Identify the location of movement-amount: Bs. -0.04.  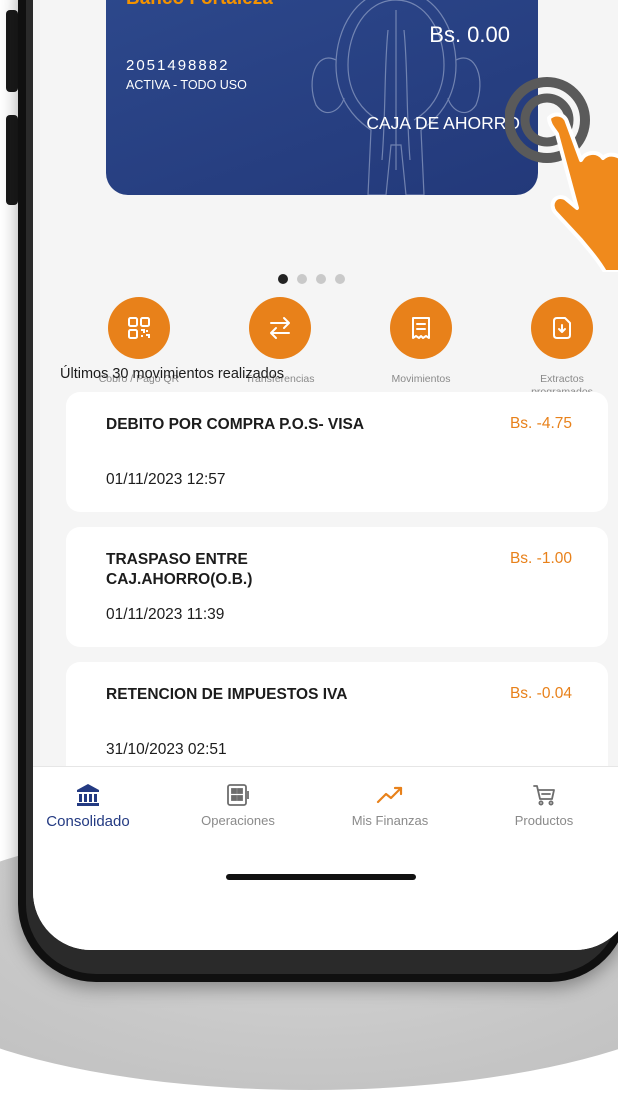
(540, 693).